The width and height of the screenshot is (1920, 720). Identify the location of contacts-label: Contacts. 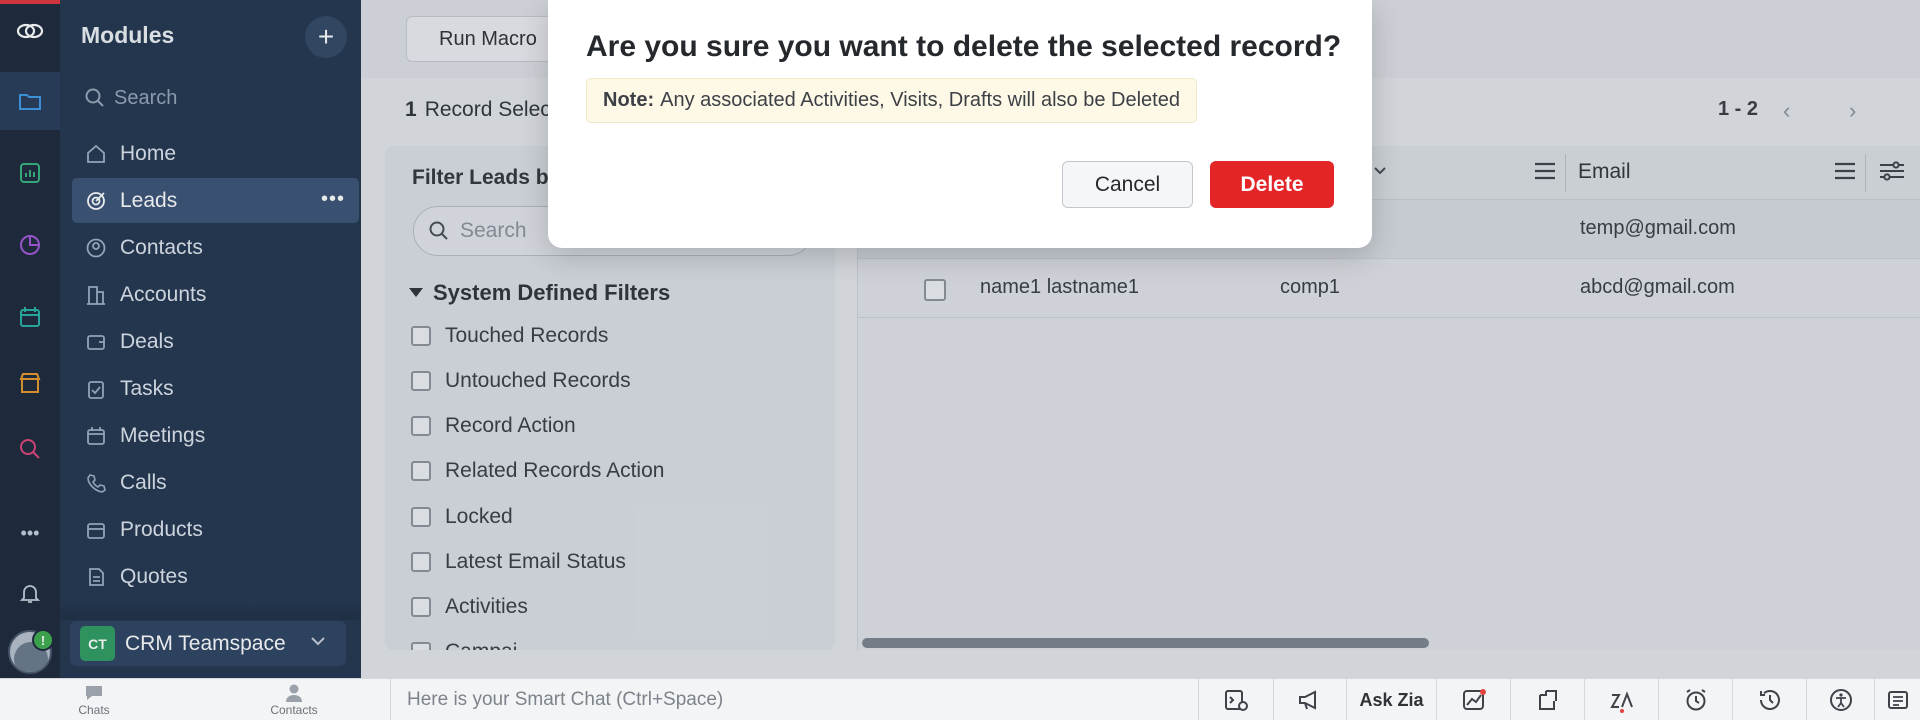
(294, 710).